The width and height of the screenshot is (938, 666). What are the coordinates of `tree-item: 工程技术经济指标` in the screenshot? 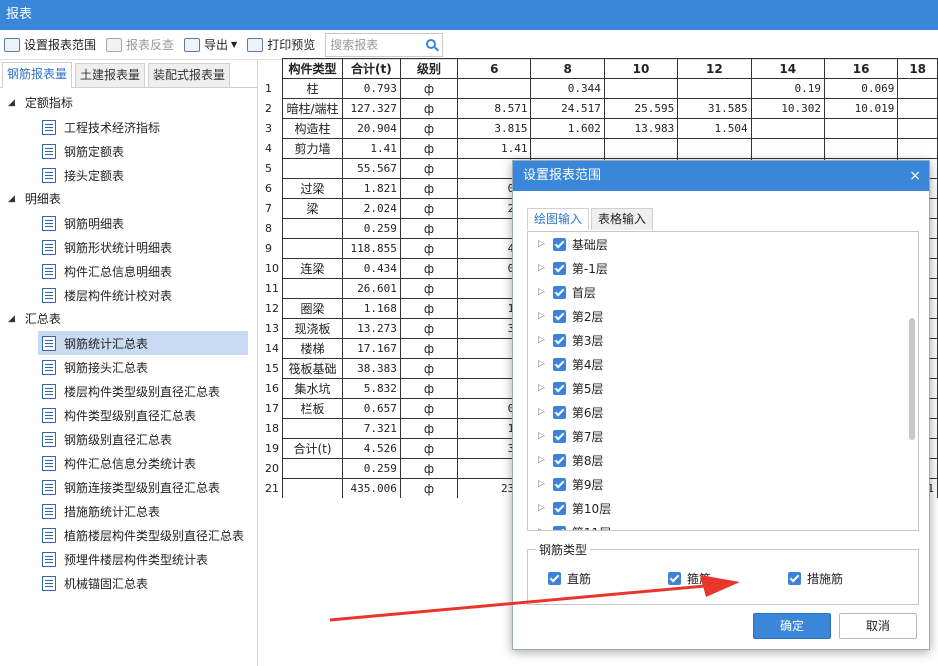 It's located at (128, 127).